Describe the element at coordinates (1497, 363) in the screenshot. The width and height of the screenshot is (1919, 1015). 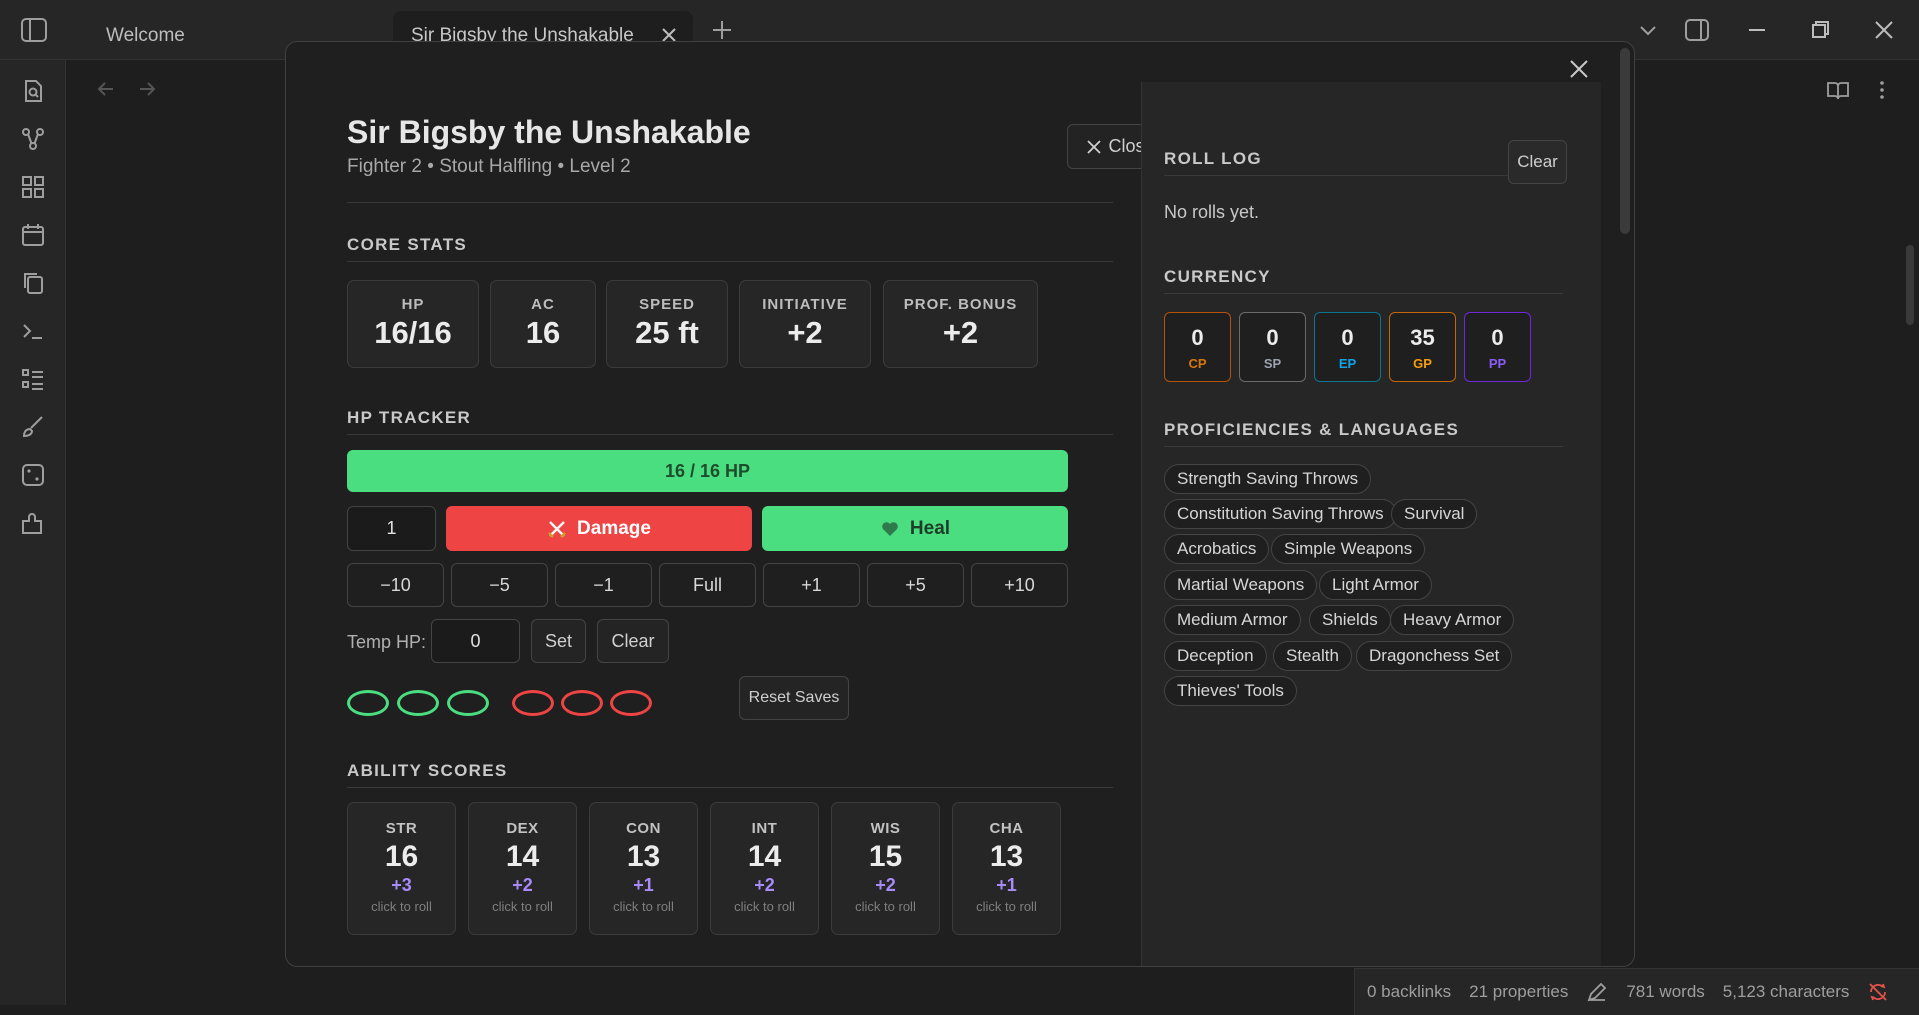
I see `coin-label: PP` at that location.